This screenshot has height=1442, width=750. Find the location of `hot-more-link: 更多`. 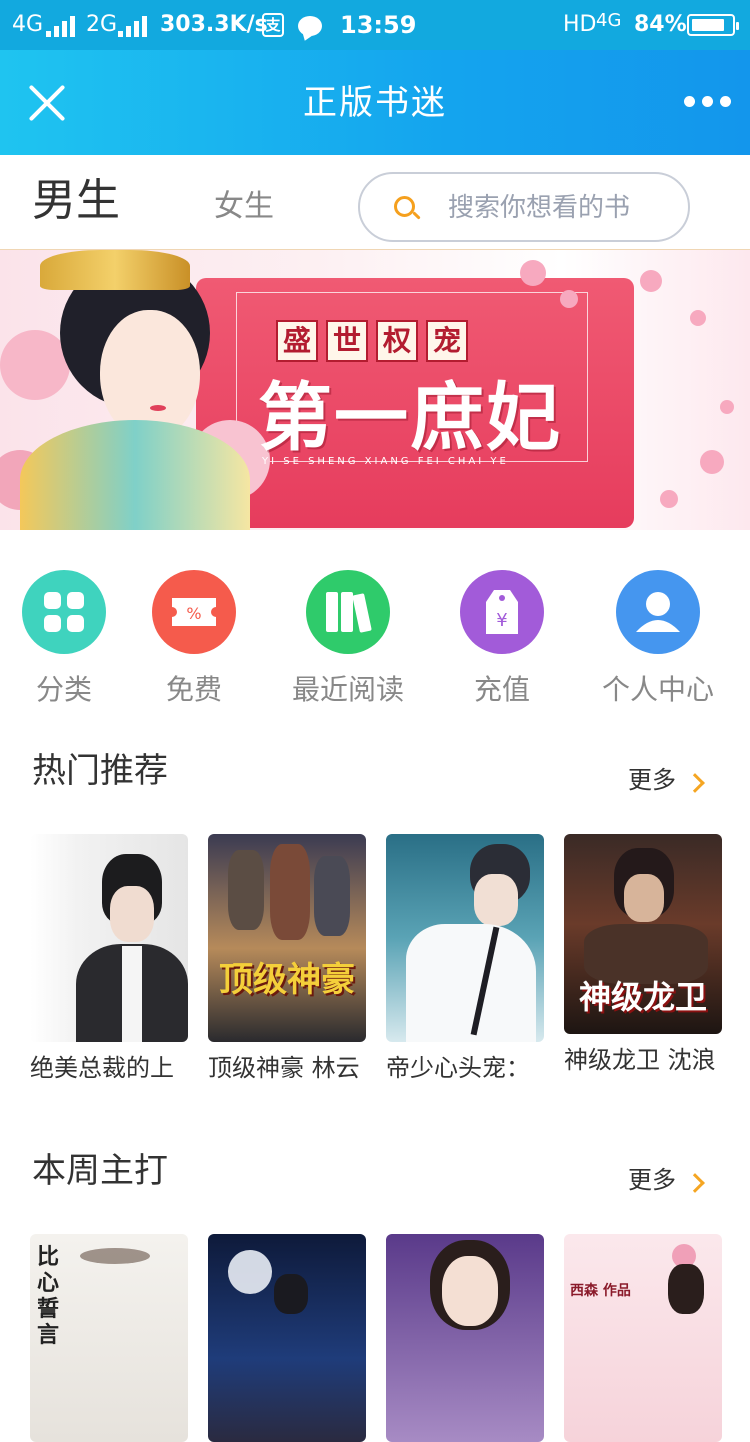

hot-more-link: 更多 is located at coordinates (652, 780).